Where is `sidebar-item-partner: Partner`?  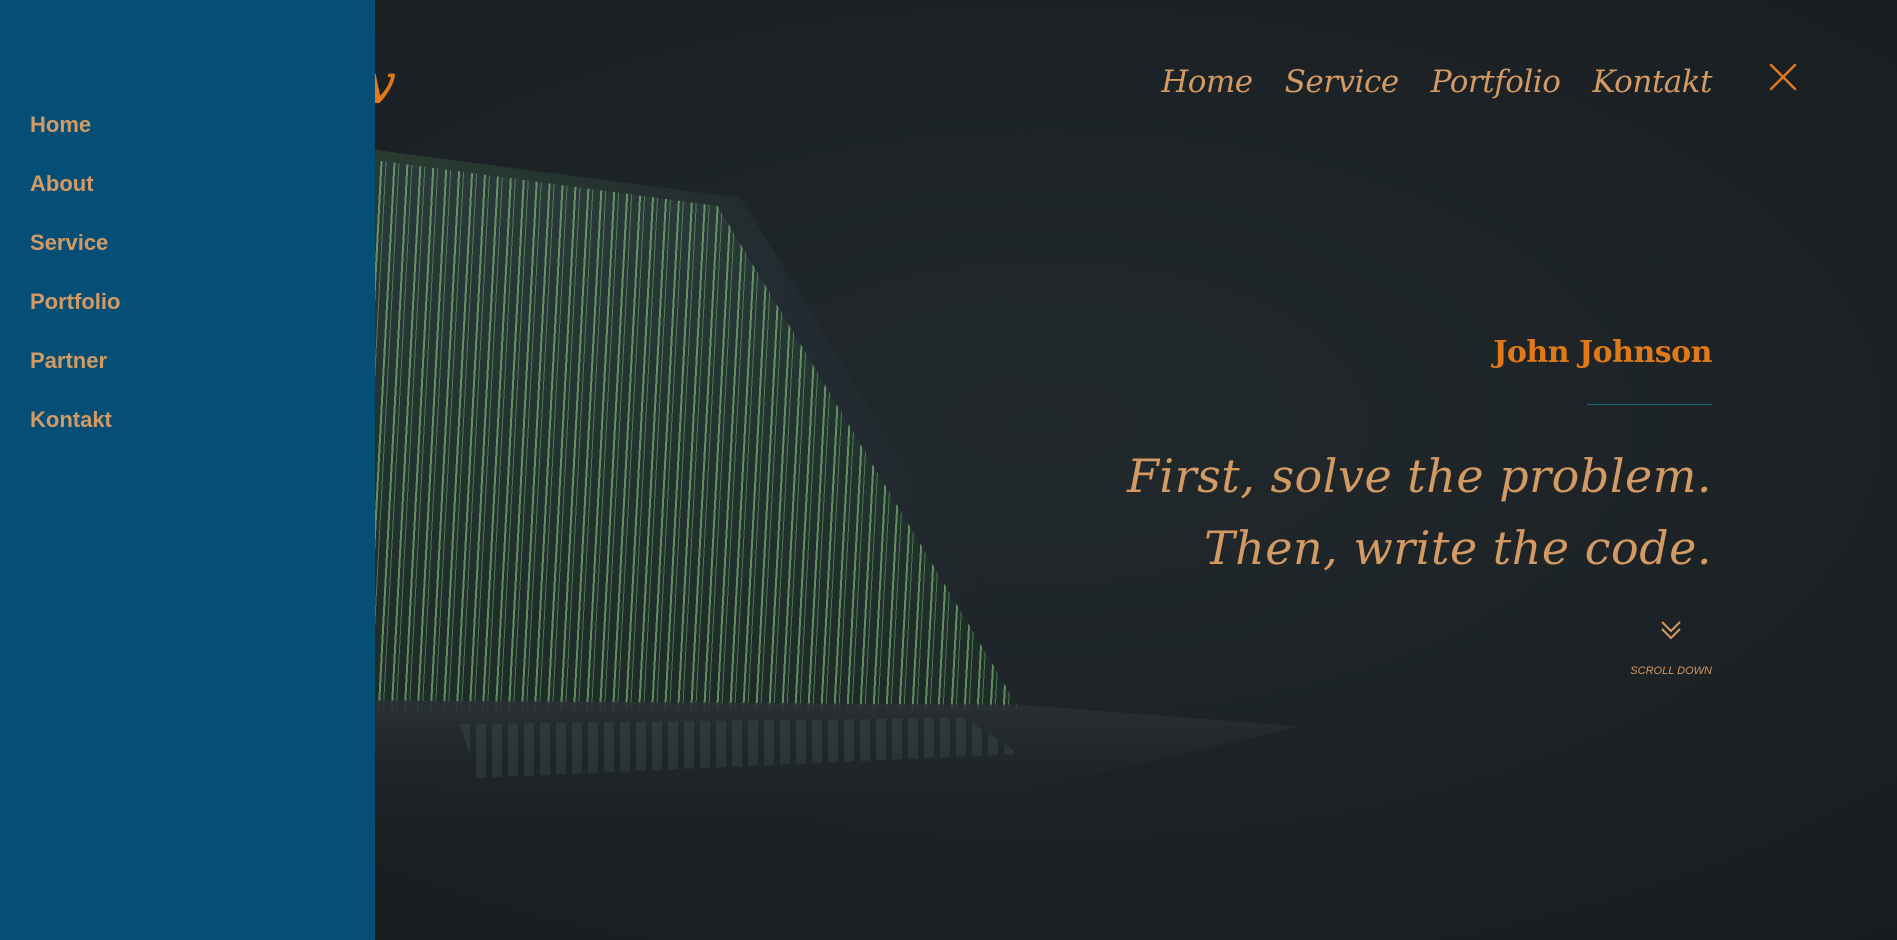 sidebar-item-partner: Partner is located at coordinates (68, 361).